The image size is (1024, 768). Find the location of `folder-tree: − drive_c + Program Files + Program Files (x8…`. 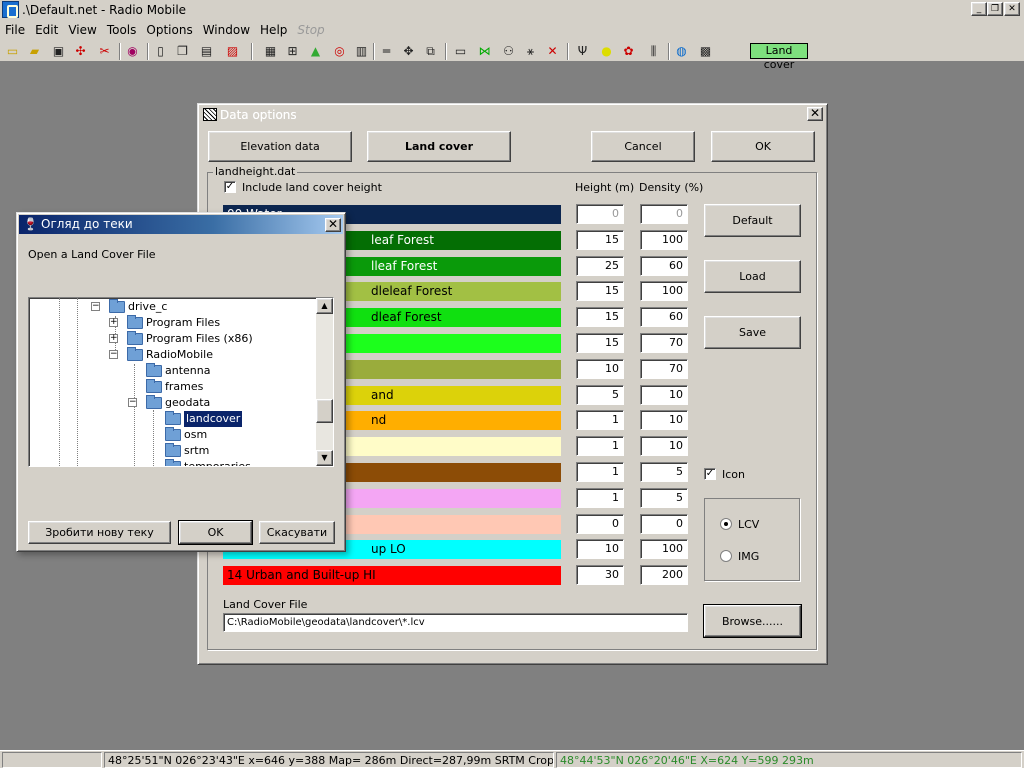

folder-tree: − drive_c + Program Files + Program Files (x8… is located at coordinates (181, 382).